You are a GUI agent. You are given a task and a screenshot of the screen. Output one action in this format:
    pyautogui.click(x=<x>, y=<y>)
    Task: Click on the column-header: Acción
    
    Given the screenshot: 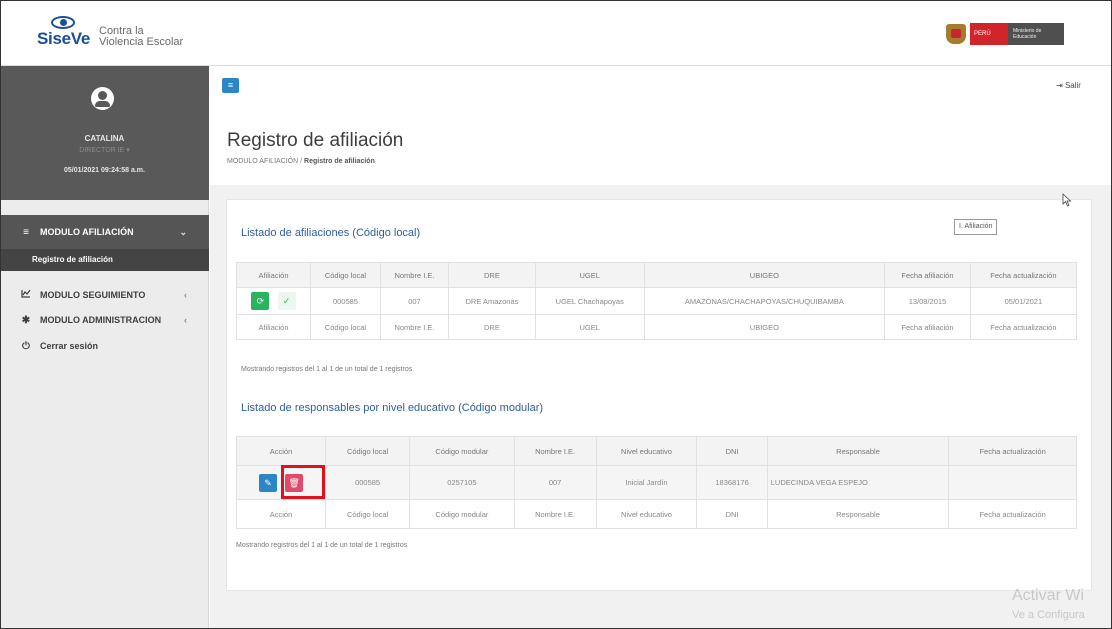 What is the action you would take?
    pyautogui.click(x=281, y=451)
    